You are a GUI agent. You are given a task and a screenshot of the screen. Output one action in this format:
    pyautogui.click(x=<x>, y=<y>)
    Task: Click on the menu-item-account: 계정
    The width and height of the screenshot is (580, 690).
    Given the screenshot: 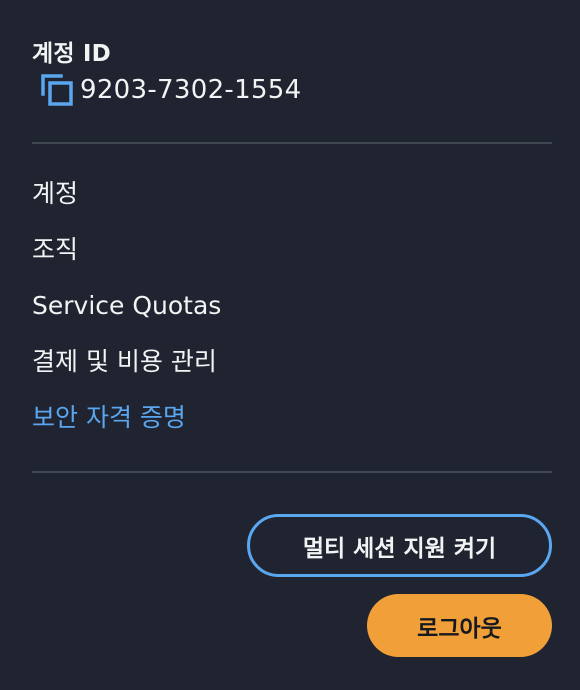 What is the action you would take?
    pyautogui.click(x=126, y=198)
    